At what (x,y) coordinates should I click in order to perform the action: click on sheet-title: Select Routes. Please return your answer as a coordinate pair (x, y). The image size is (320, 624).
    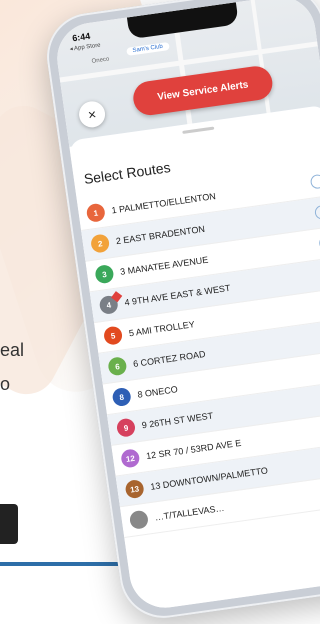
    Looking at the image, I should click on (127, 173).